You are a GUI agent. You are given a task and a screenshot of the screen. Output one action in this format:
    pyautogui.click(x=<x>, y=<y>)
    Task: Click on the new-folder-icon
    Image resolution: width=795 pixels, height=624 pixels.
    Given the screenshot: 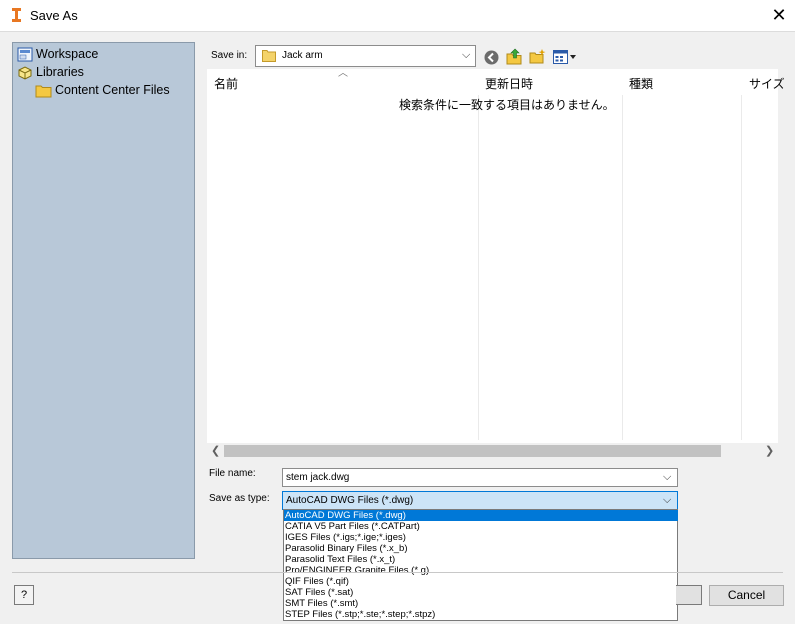 What is the action you would take?
    pyautogui.click(x=537, y=56)
    